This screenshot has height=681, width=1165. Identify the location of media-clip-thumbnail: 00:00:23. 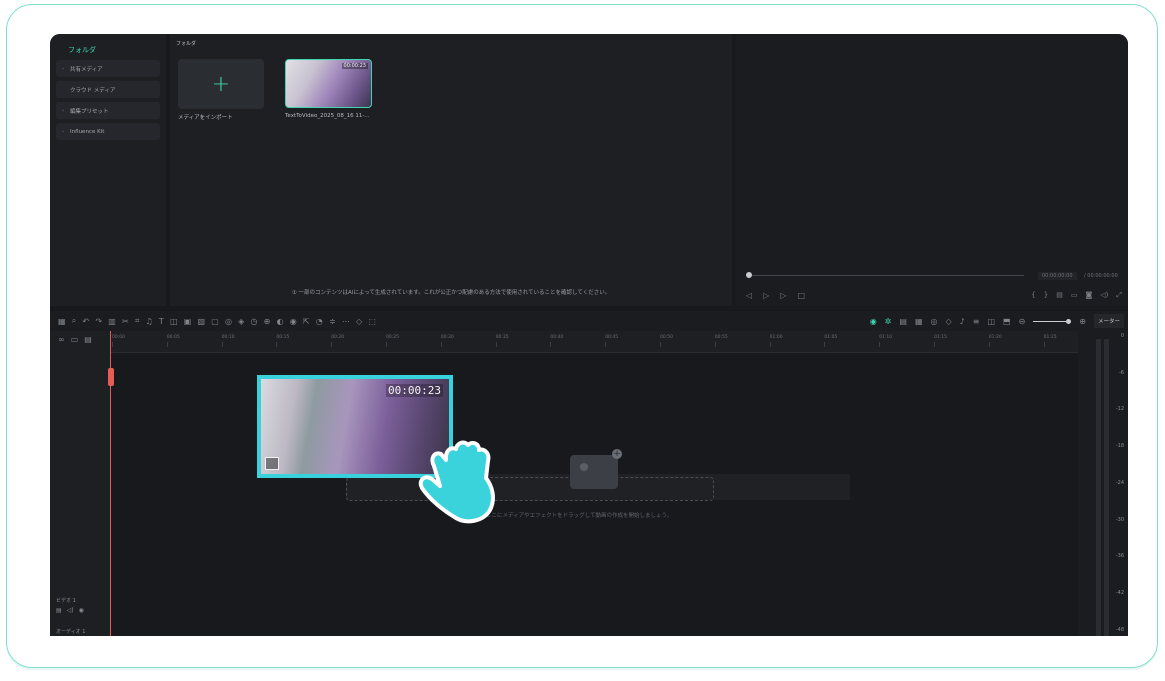
(328, 83).